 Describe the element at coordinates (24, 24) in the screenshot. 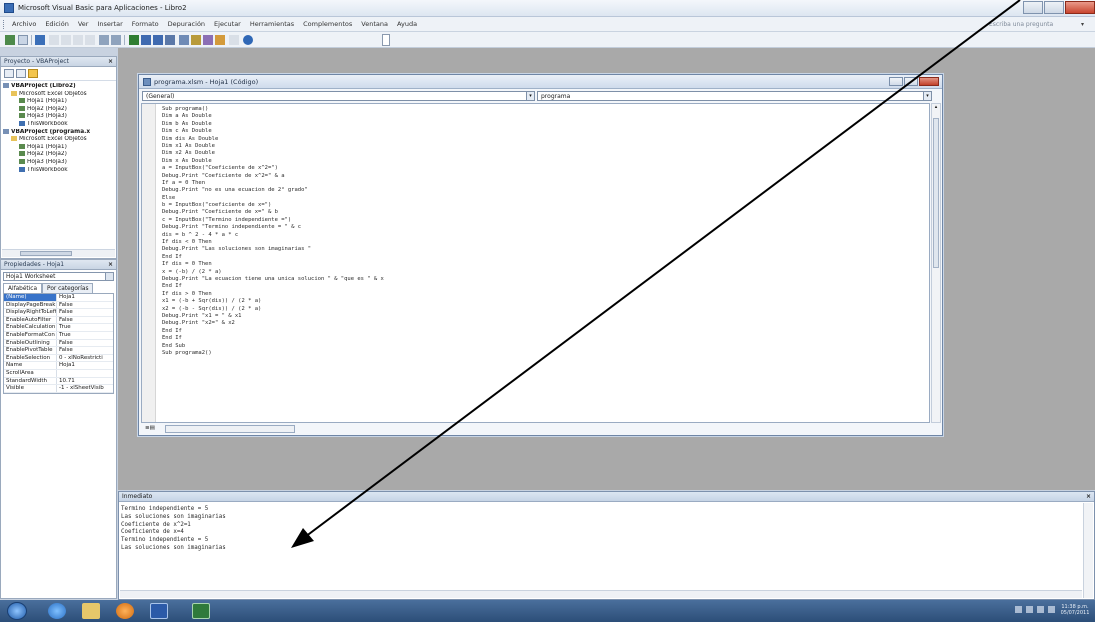

I see `menu-archivo: Archivo` at that location.